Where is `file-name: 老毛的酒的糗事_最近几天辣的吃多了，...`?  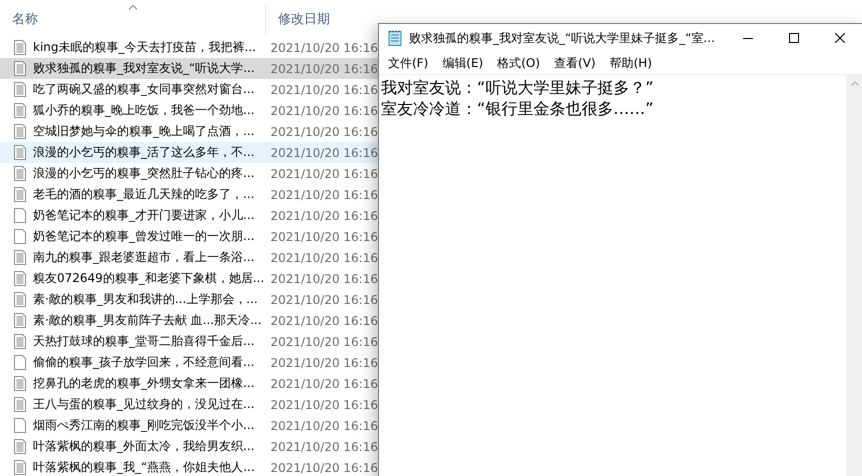
file-name: 老毛的酒的糗事_最近几天辣的吃多了，... is located at coordinates (144, 194).